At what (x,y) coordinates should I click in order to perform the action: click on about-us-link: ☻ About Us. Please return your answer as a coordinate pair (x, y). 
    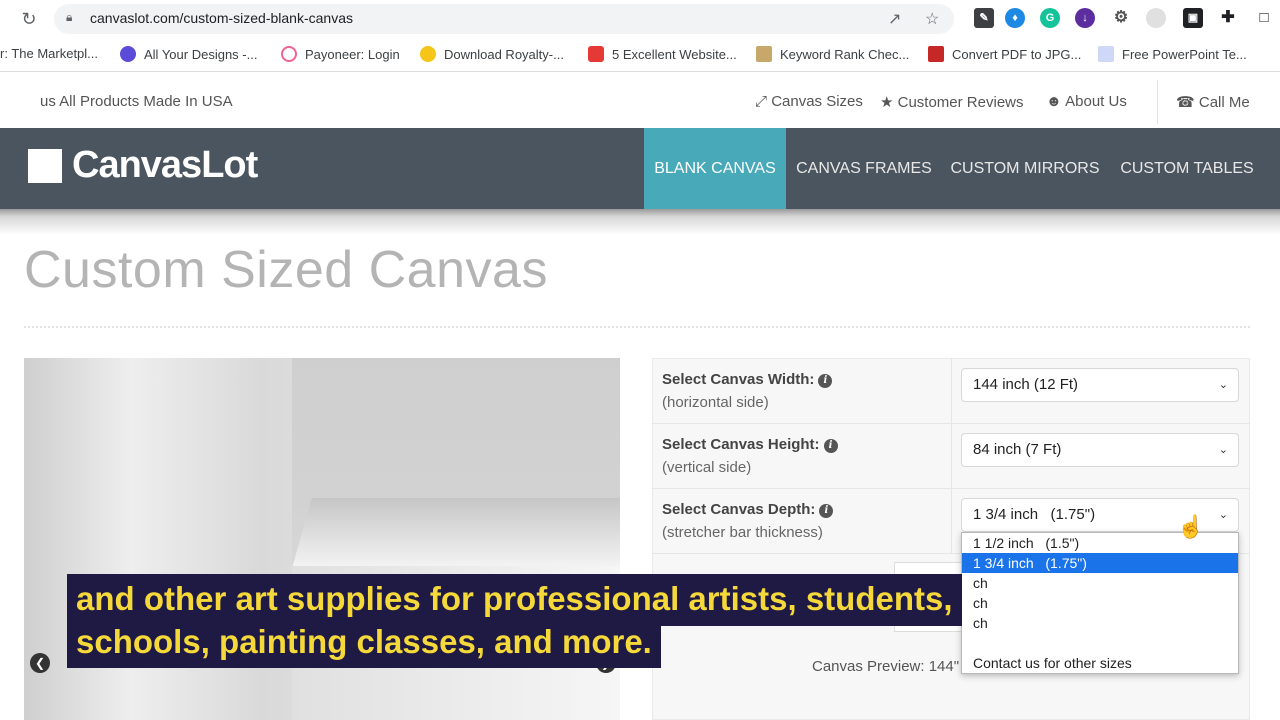
    Looking at the image, I should click on (1086, 101).